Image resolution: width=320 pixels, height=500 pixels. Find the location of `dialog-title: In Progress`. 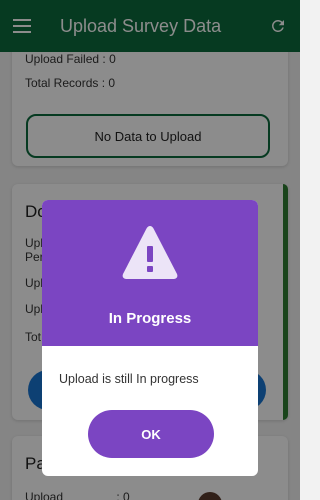

dialog-title: In Progress is located at coordinates (150, 318).